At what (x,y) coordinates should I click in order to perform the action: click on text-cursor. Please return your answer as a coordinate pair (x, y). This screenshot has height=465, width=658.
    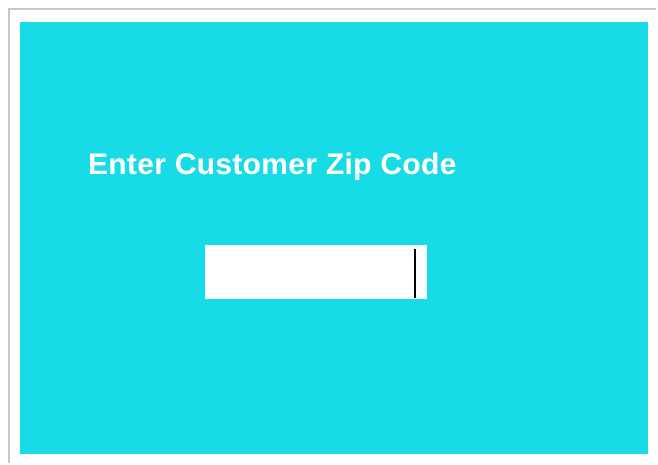
    Looking at the image, I should click on (415, 273).